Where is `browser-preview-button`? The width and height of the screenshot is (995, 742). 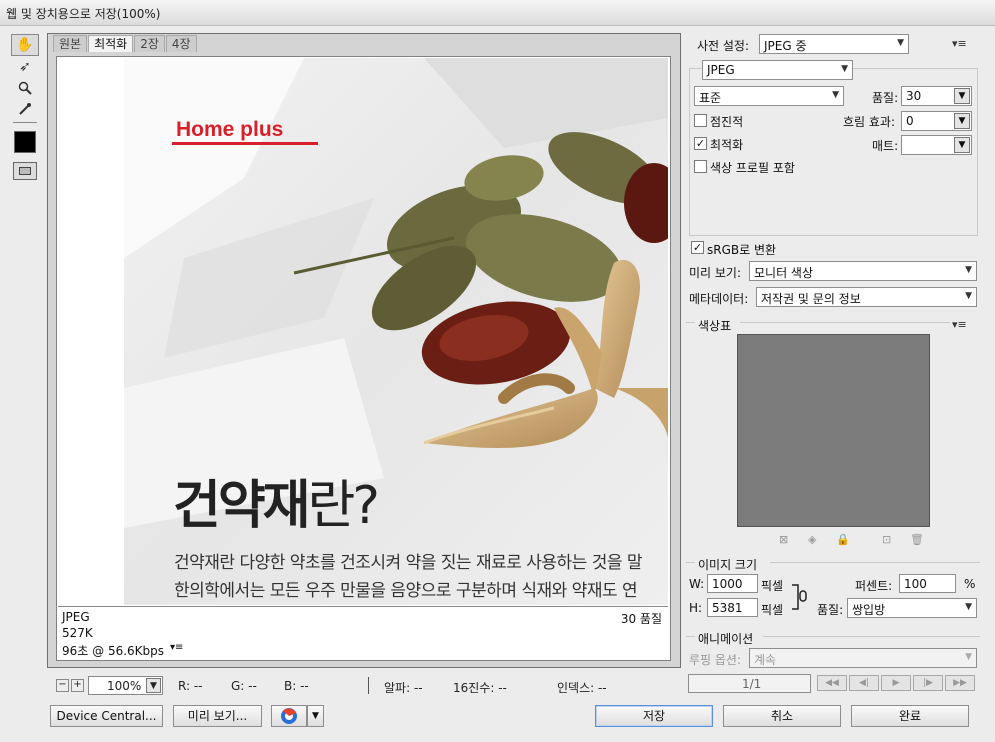 browser-preview-button is located at coordinates (289, 716).